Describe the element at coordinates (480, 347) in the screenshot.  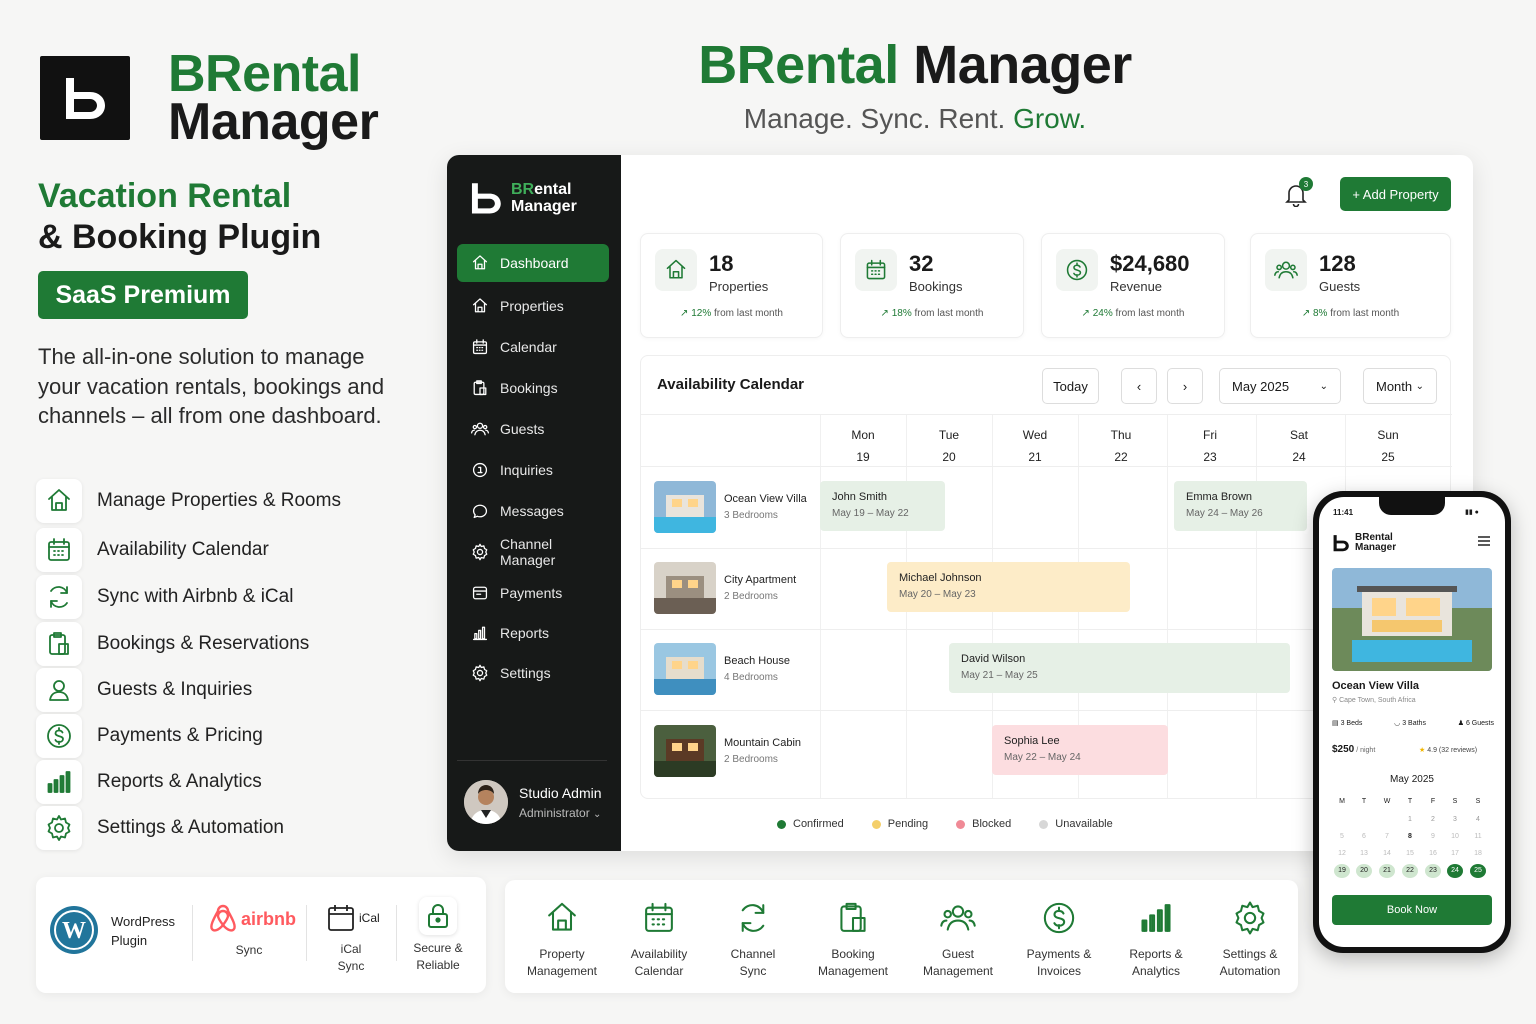
I see `nav-icon-wrap` at that location.